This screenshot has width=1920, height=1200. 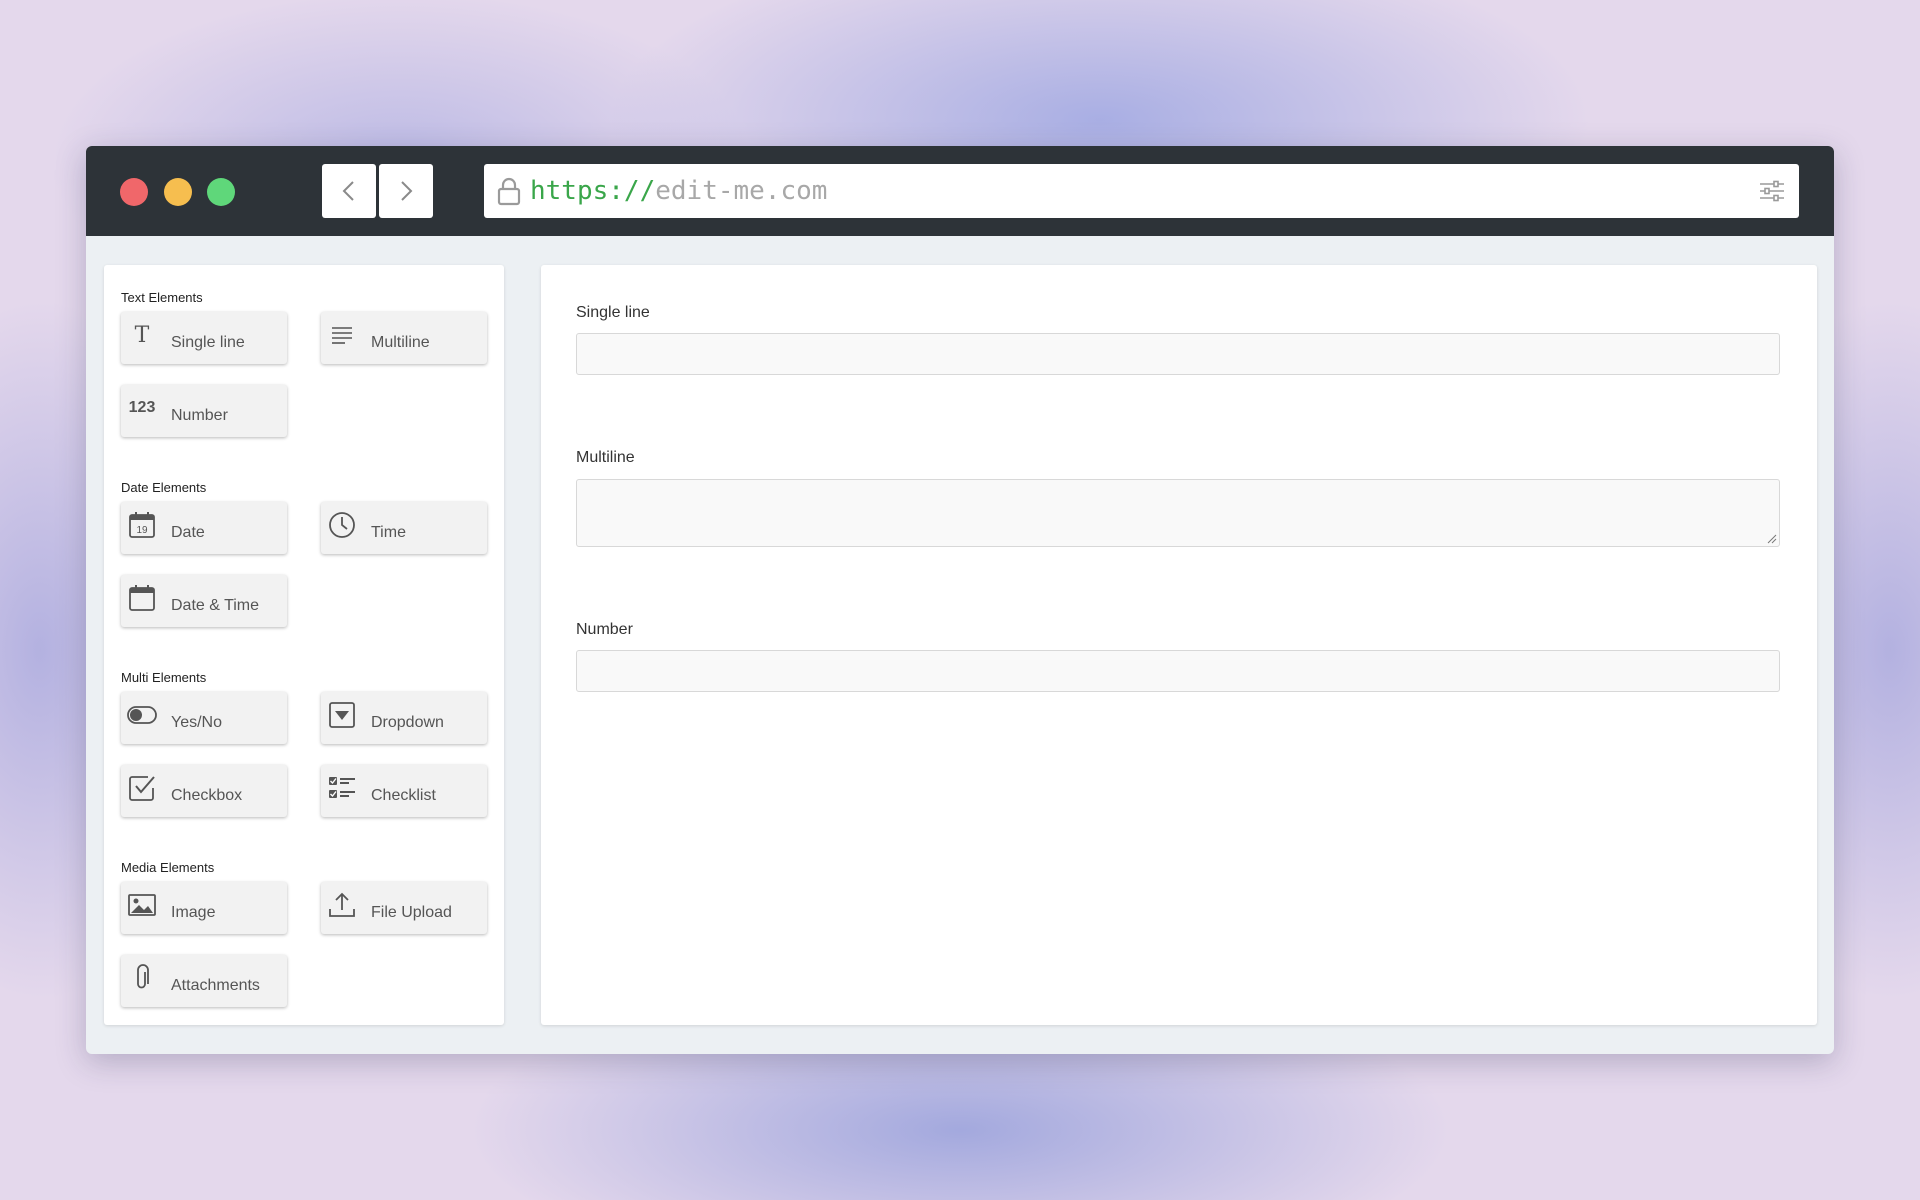 What do you see at coordinates (593, 191) in the screenshot?
I see `url-scheme: https://` at bounding box center [593, 191].